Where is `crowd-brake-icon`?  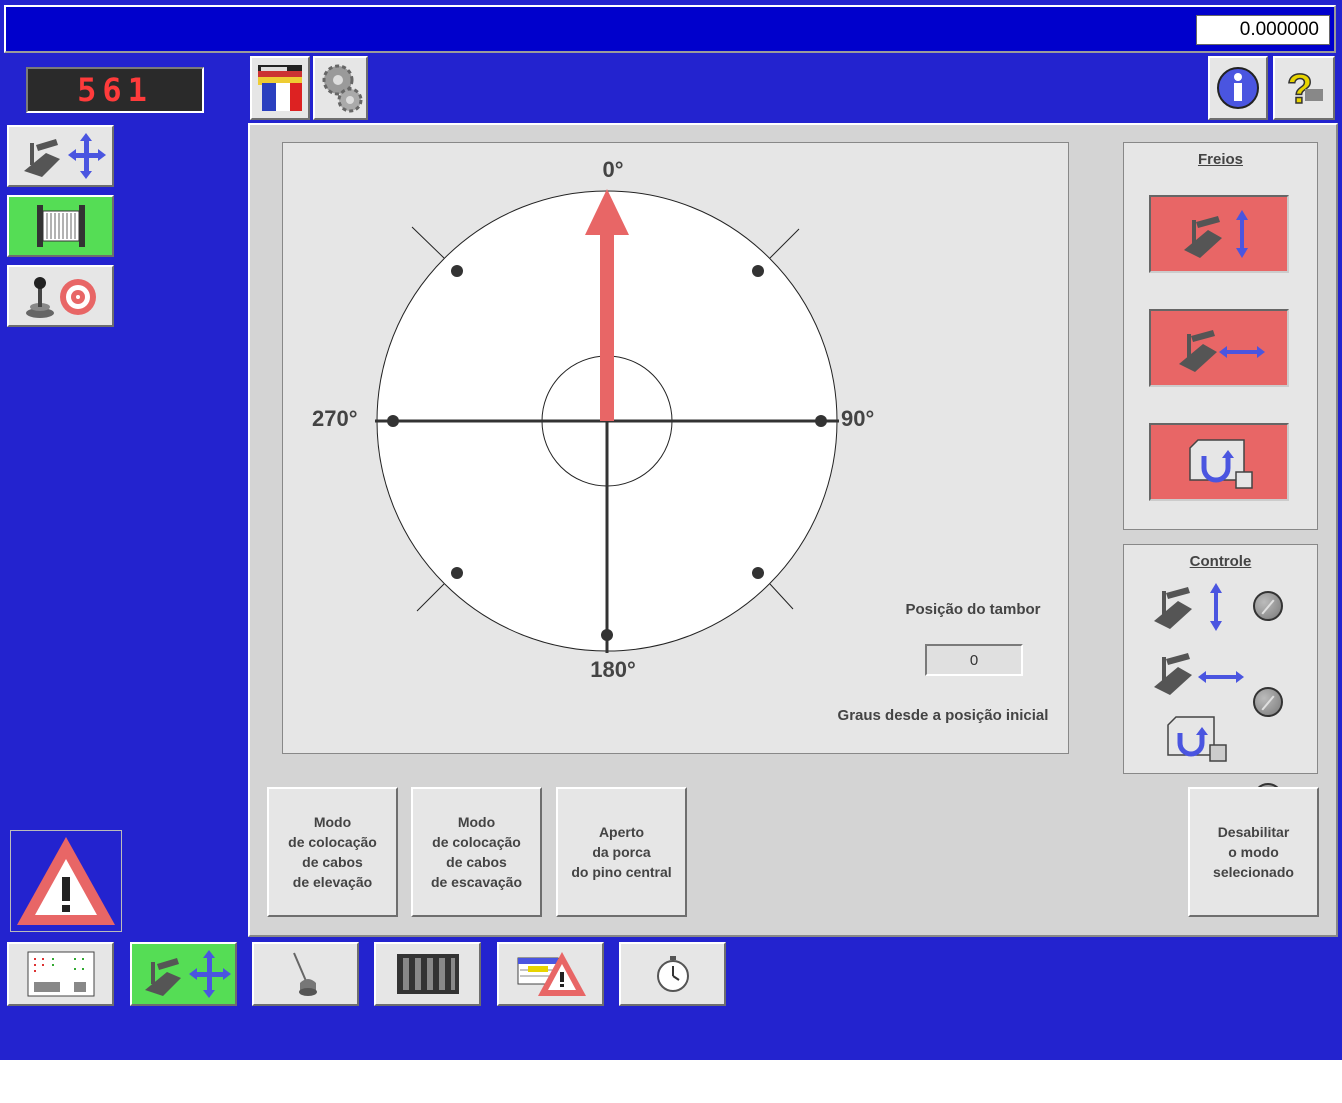
crowd-brake-icon is located at coordinates (1222, 351).